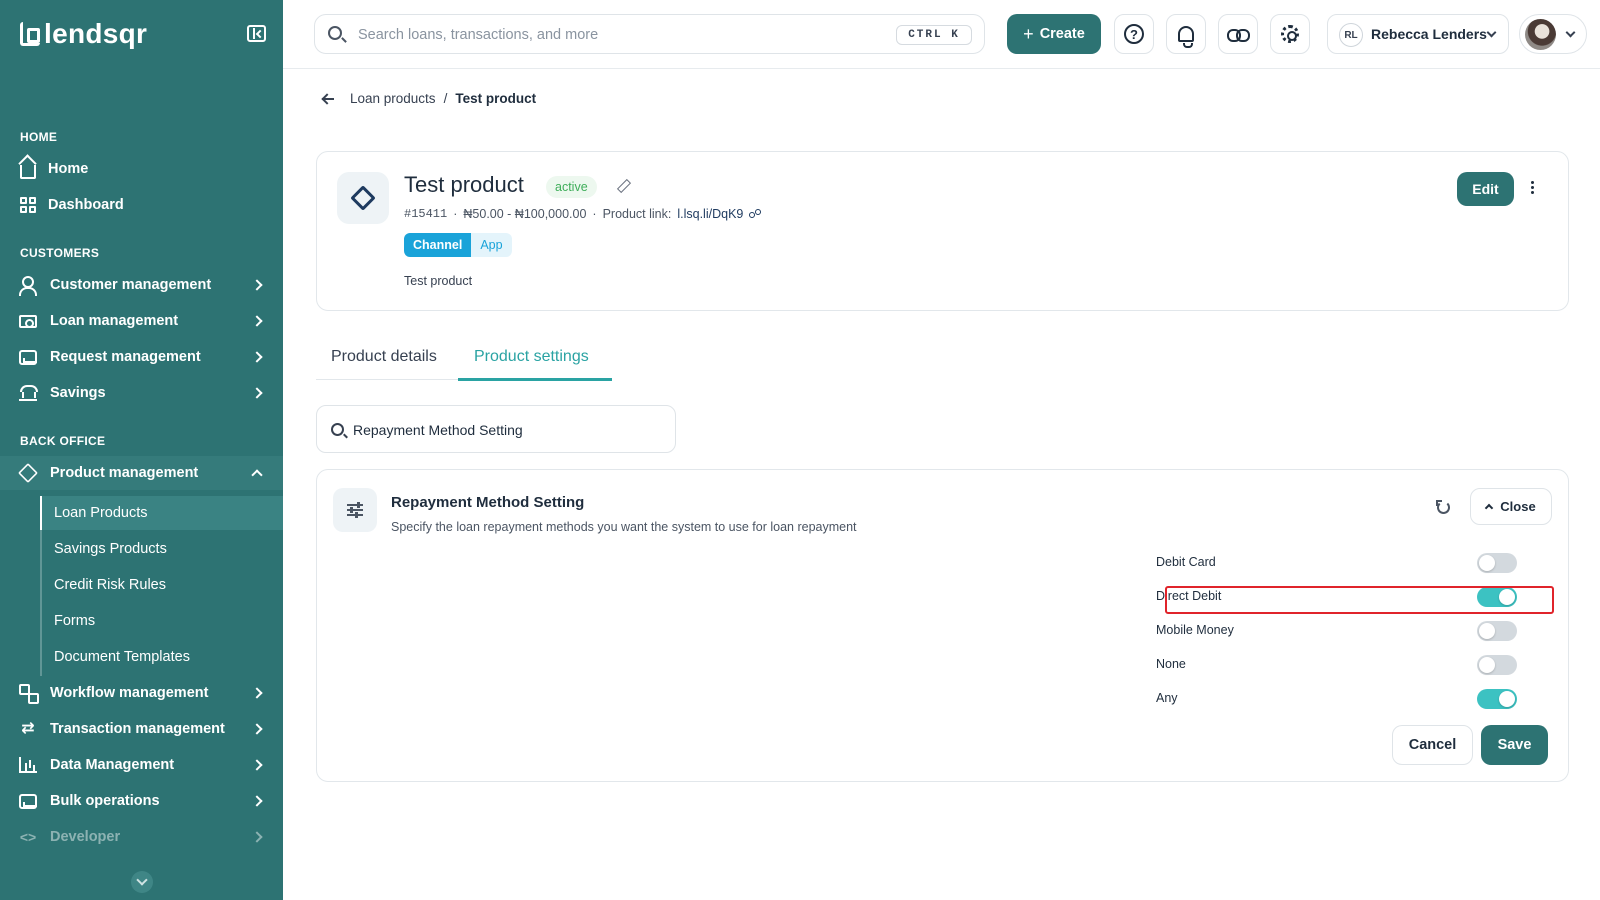 This screenshot has width=1600, height=900. I want to click on sidebar-subitem-credit-risk-rules: Credit Risk Rules, so click(162, 585).